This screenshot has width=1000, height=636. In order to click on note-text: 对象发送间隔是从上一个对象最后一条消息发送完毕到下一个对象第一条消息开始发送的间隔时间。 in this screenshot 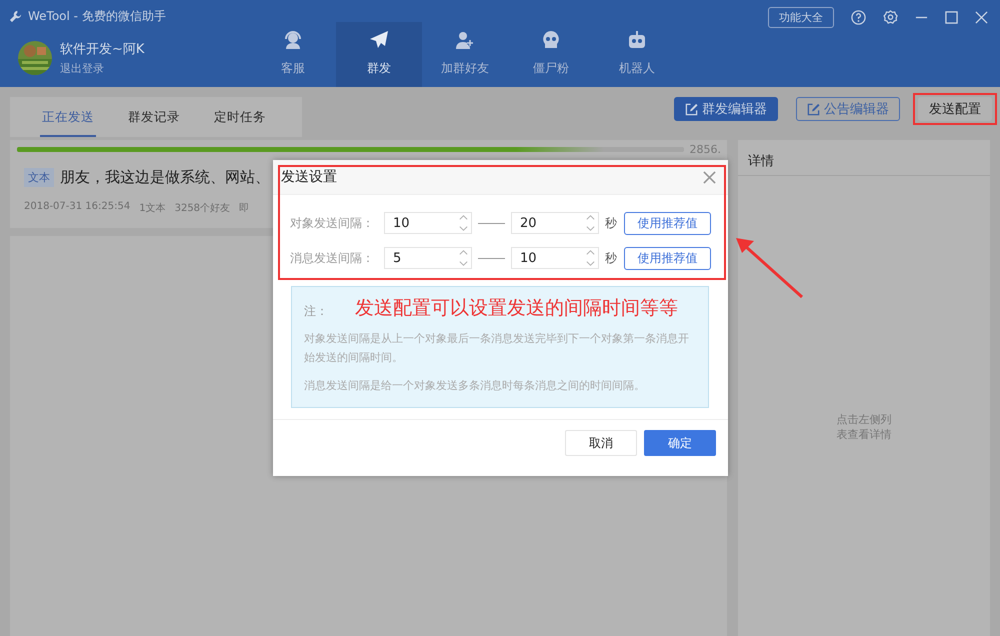, I will do `click(497, 348)`.